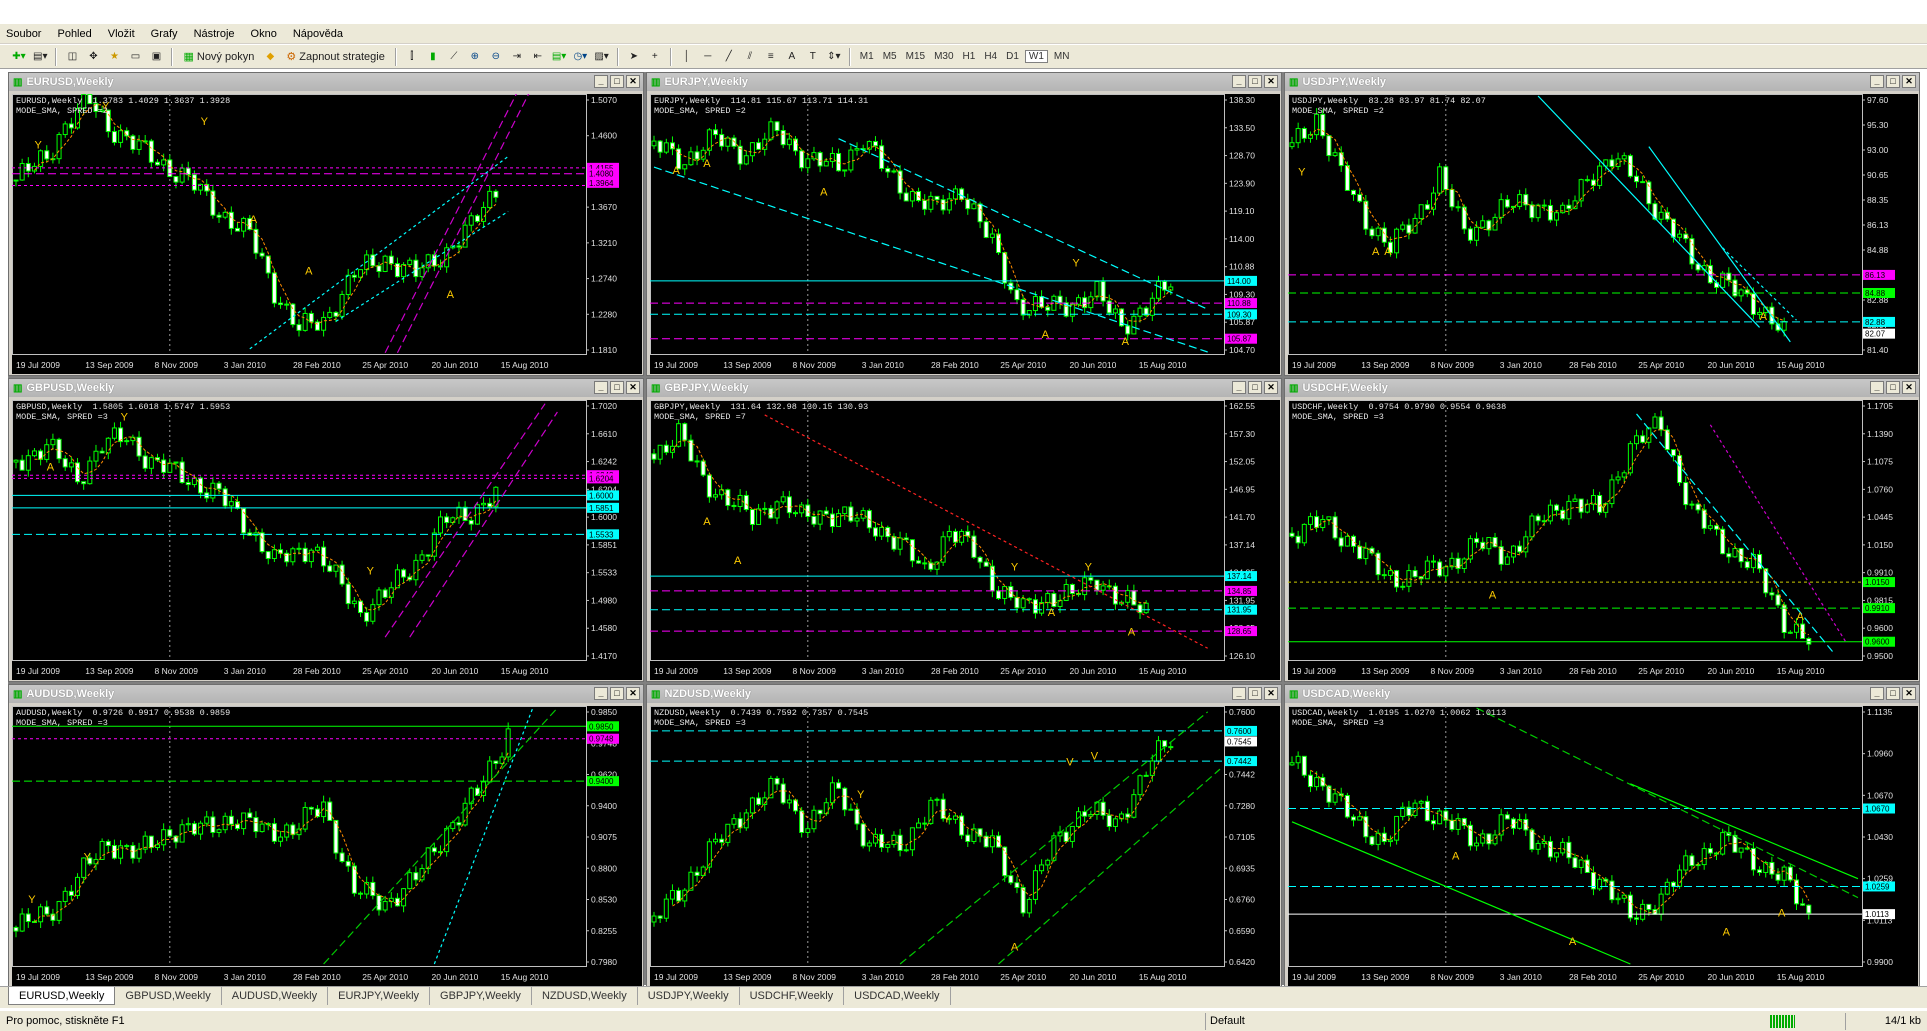 Image resolution: width=1927 pixels, height=1031 pixels. What do you see at coordinates (915, 56) in the screenshot?
I see `timeframe-m15: M15` at bounding box center [915, 56].